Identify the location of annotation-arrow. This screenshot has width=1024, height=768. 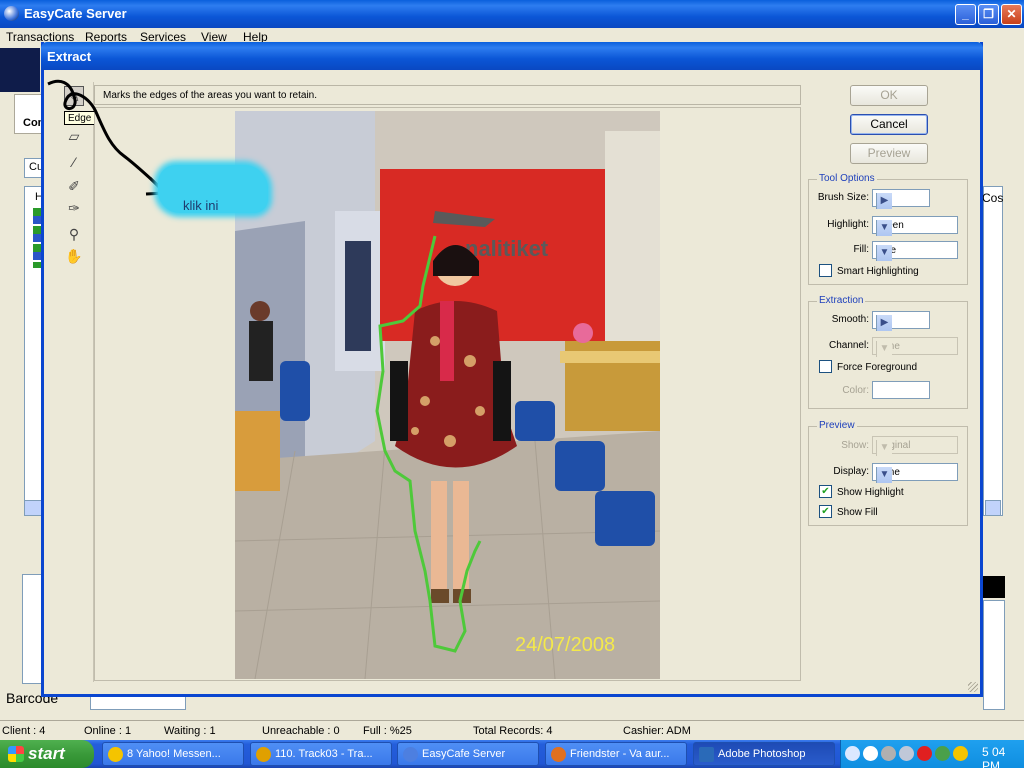
(108, 137).